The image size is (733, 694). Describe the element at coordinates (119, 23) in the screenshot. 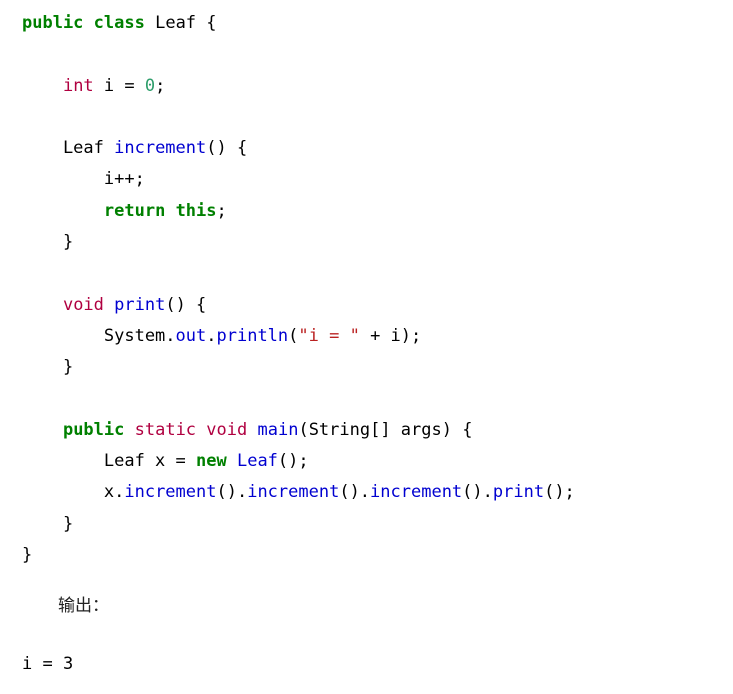

I see `code-token: class` at that location.